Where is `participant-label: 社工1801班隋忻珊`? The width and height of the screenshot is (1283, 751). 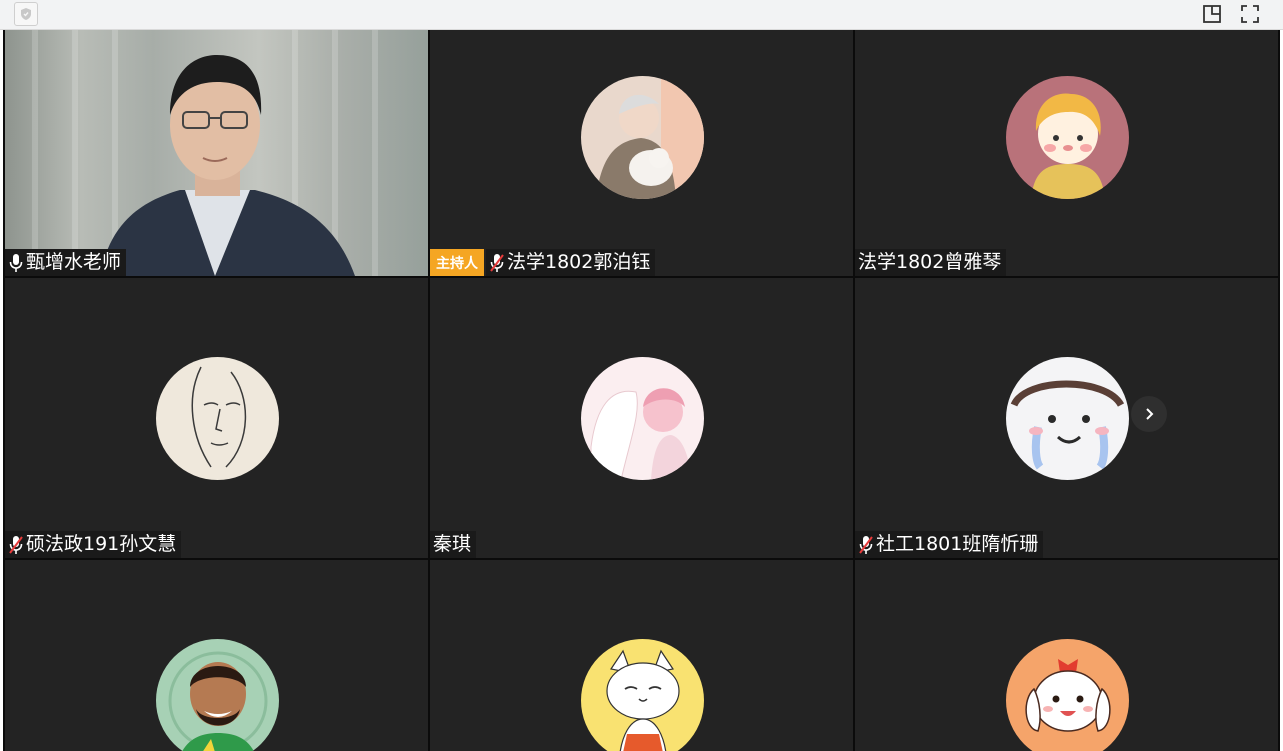
participant-label: 社工1801班隋忻珊 is located at coordinates (949, 544).